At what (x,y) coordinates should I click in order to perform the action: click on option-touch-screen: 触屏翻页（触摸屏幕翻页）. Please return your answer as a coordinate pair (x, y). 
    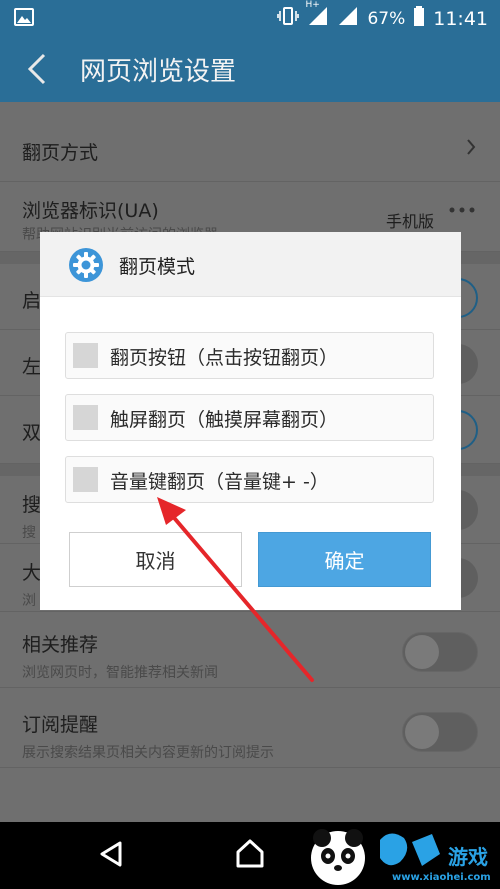
    Looking at the image, I should click on (249, 417).